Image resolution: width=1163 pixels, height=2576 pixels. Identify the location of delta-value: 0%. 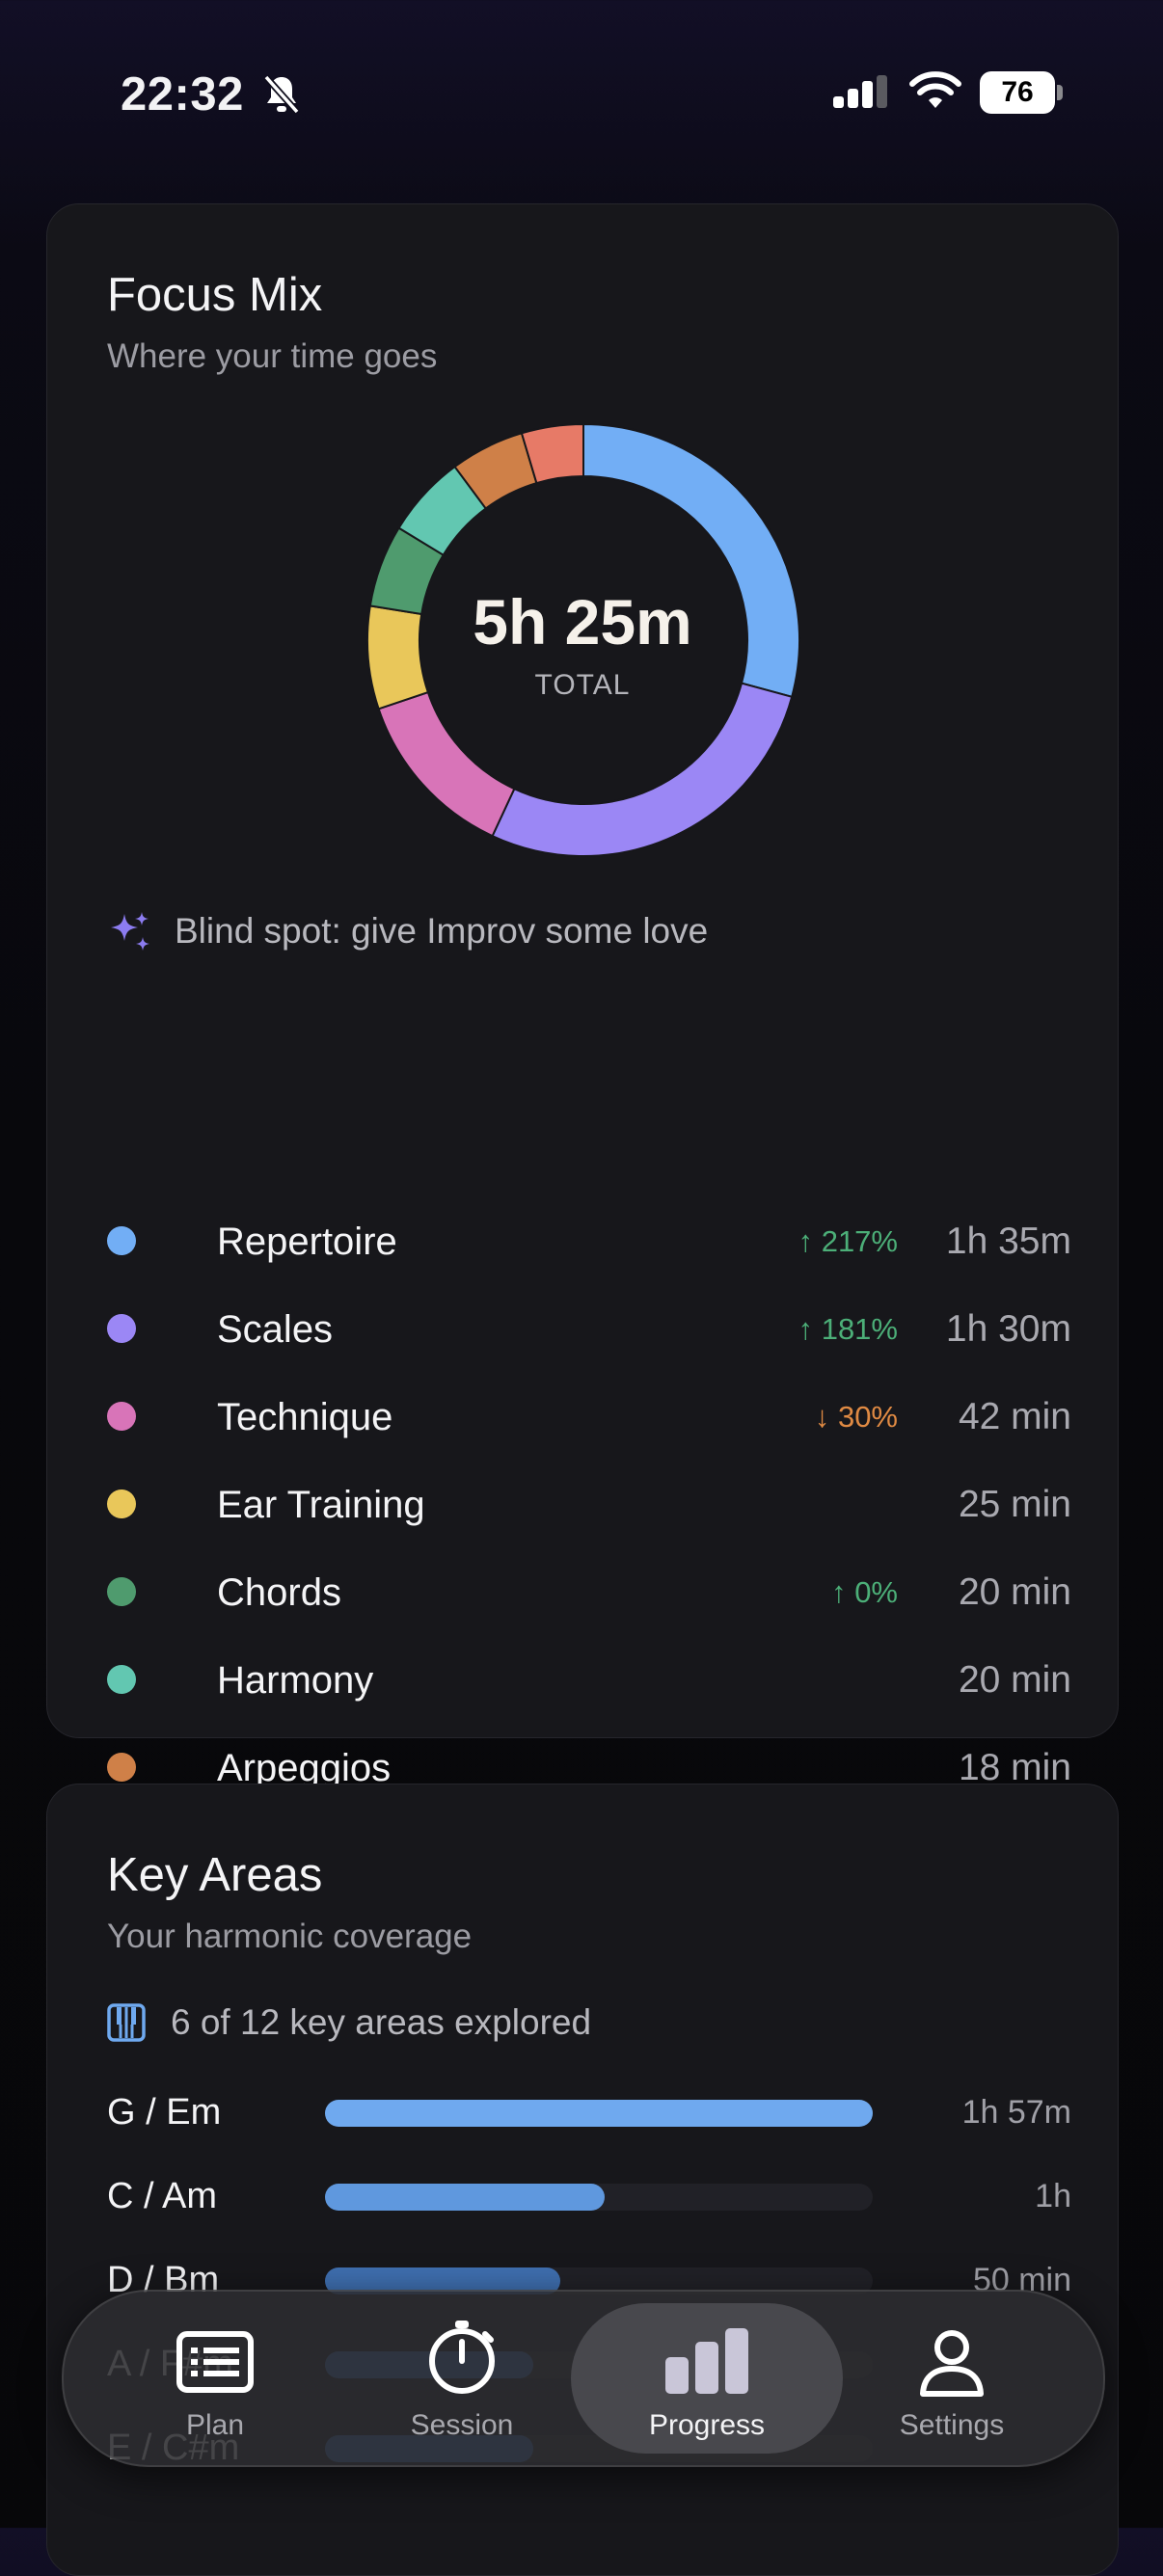
(876, 1592).